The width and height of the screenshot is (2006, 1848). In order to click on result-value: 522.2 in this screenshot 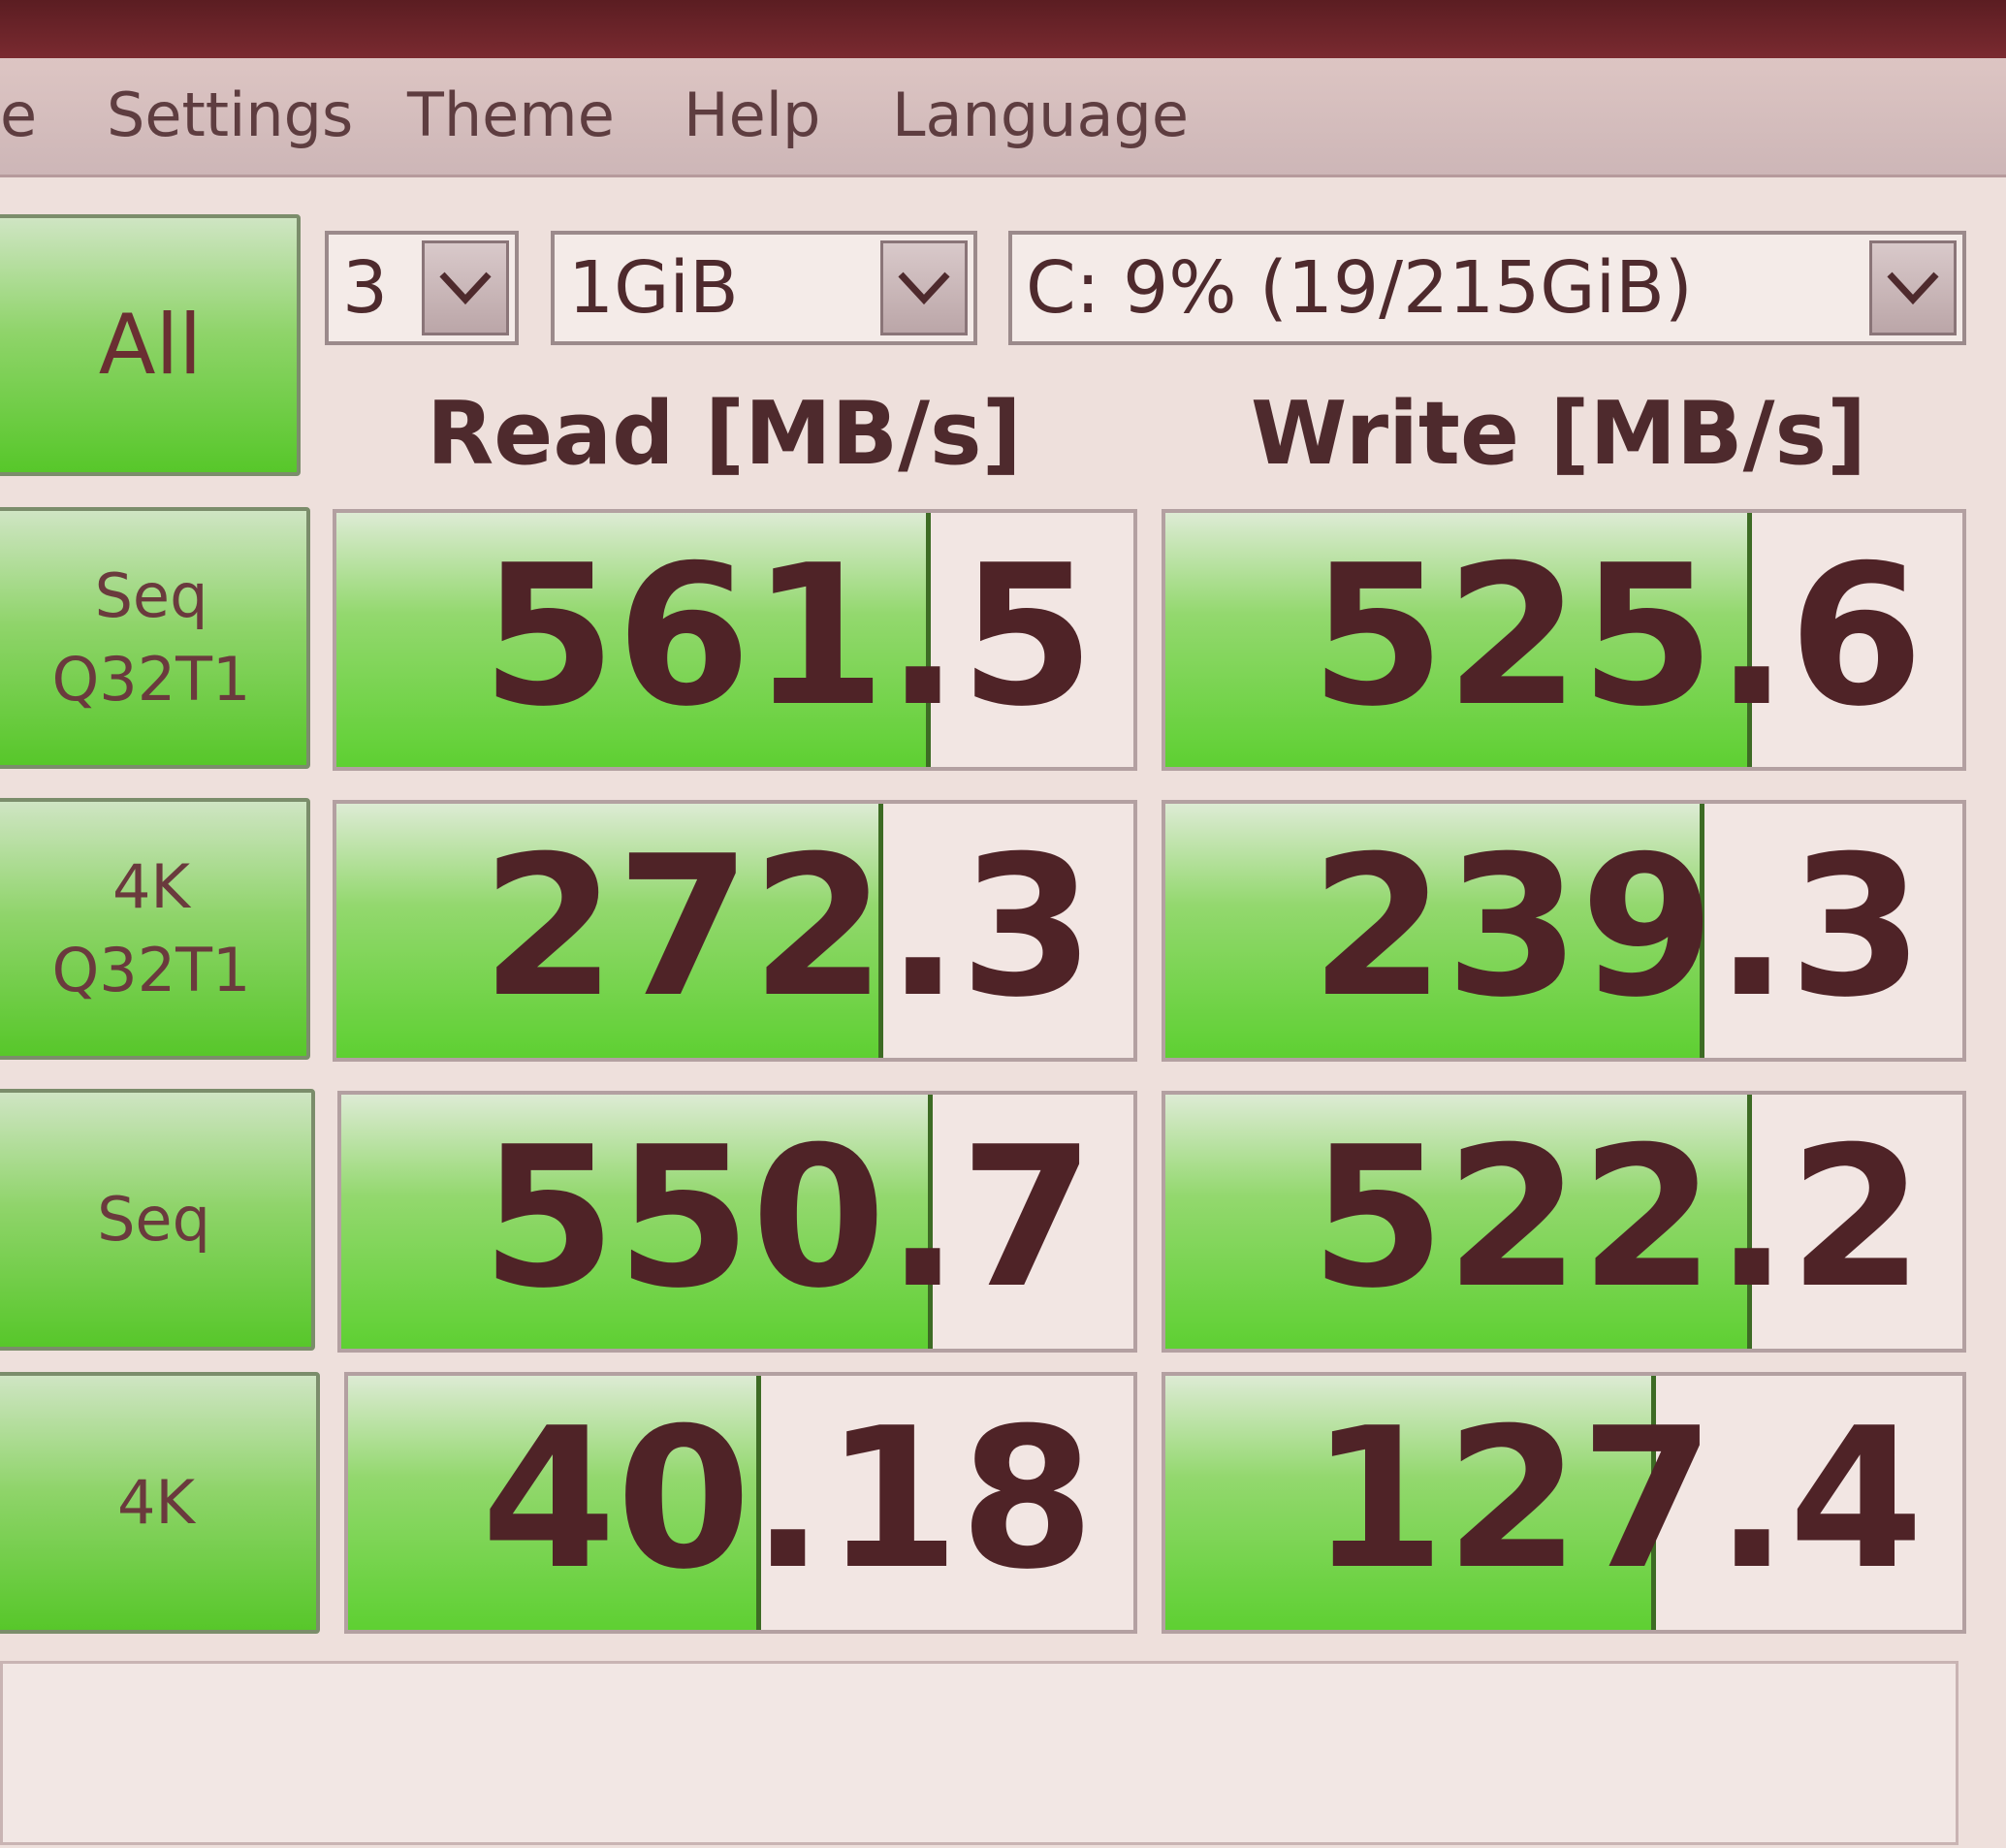, I will do `click(1617, 1218)`.